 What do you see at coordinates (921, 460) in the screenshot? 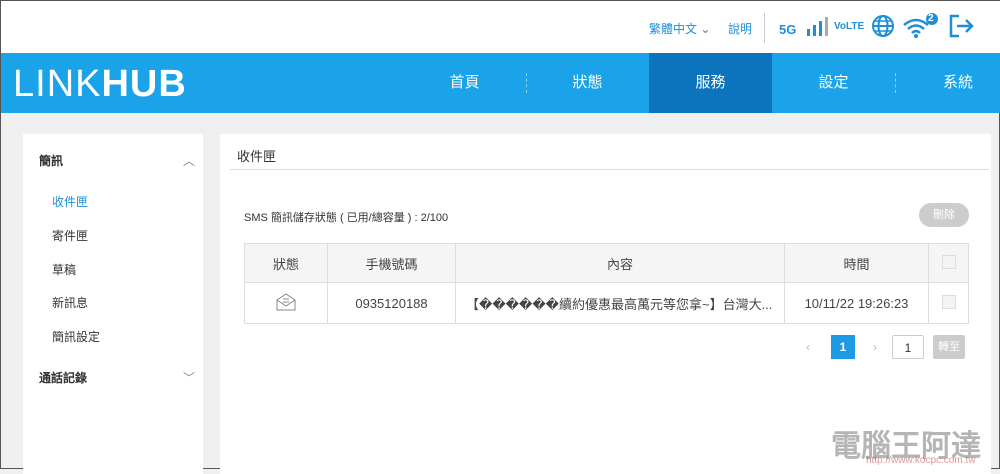
I see `watermark-url: http://www.kocpc.com.tw` at bounding box center [921, 460].